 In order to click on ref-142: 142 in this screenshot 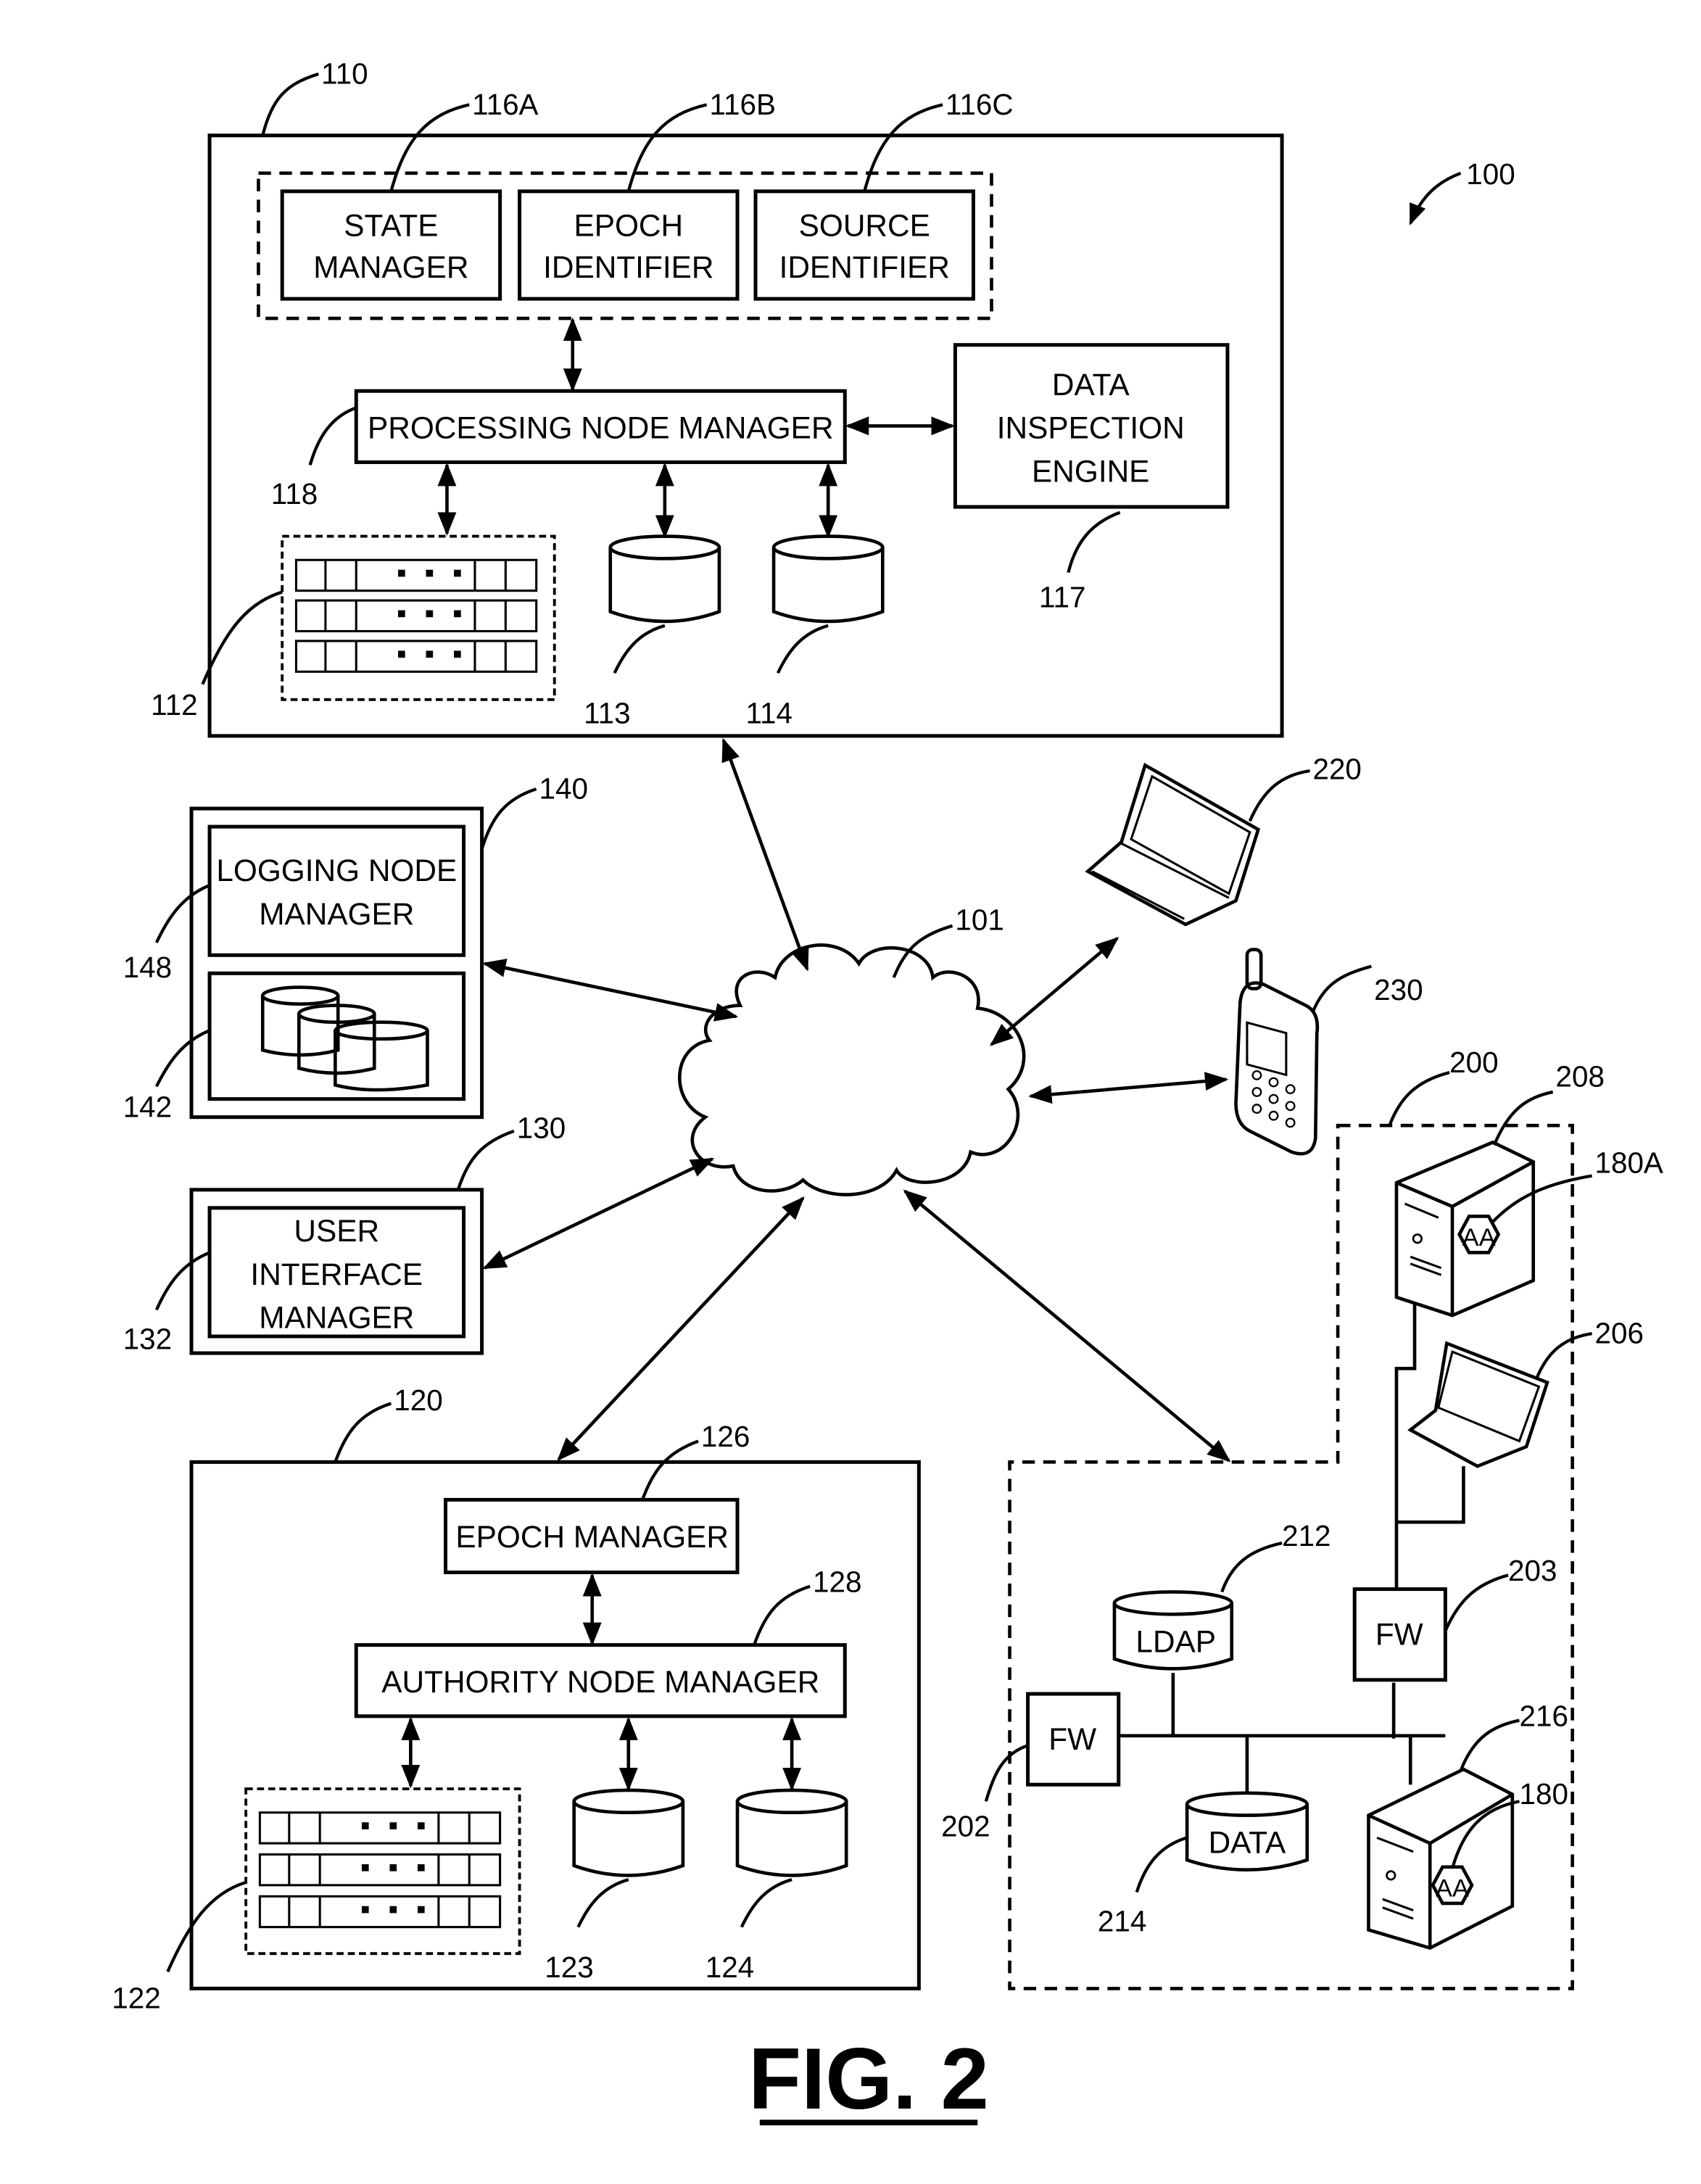, I will do `click(147, 1107)`.